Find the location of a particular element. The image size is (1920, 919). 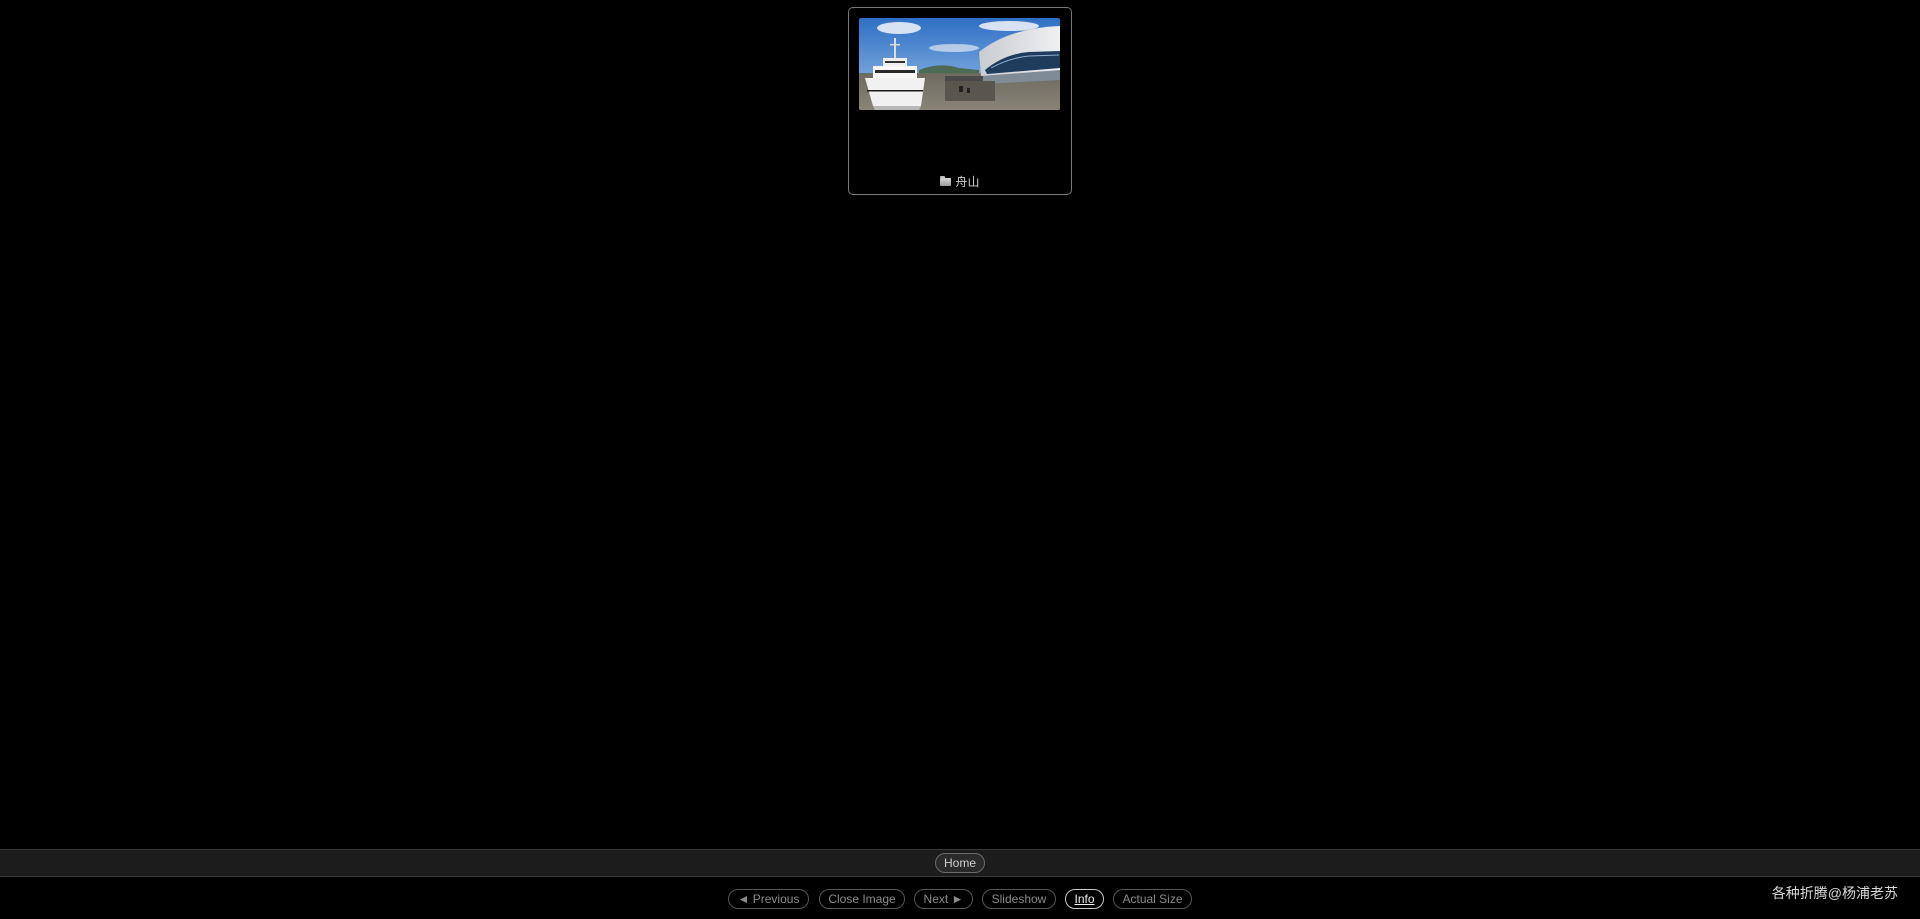

album-thumbnail-image is located at coordinates (959, 64).